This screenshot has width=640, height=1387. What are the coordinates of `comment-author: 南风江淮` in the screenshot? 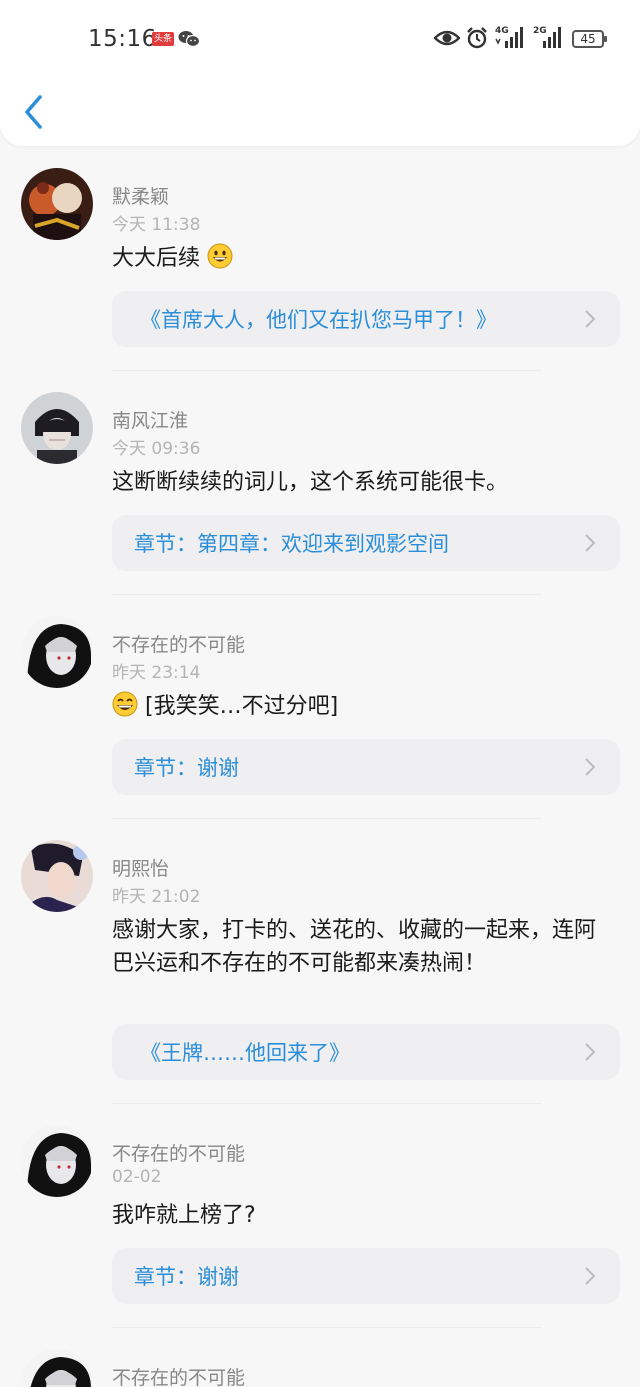 It's located at (150, 419).